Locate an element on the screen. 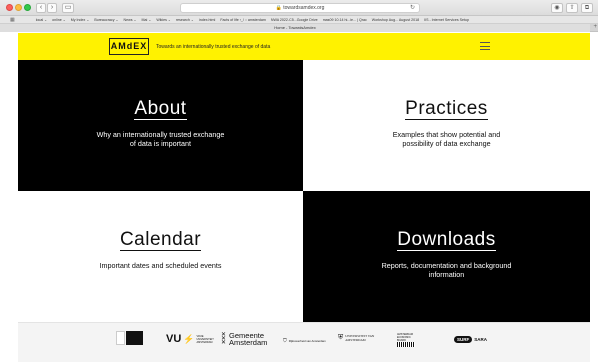 This screenshot has height=362, width=598. bookmark-item: Bureaucracy ⌄ is located at coordinates (106, 20).